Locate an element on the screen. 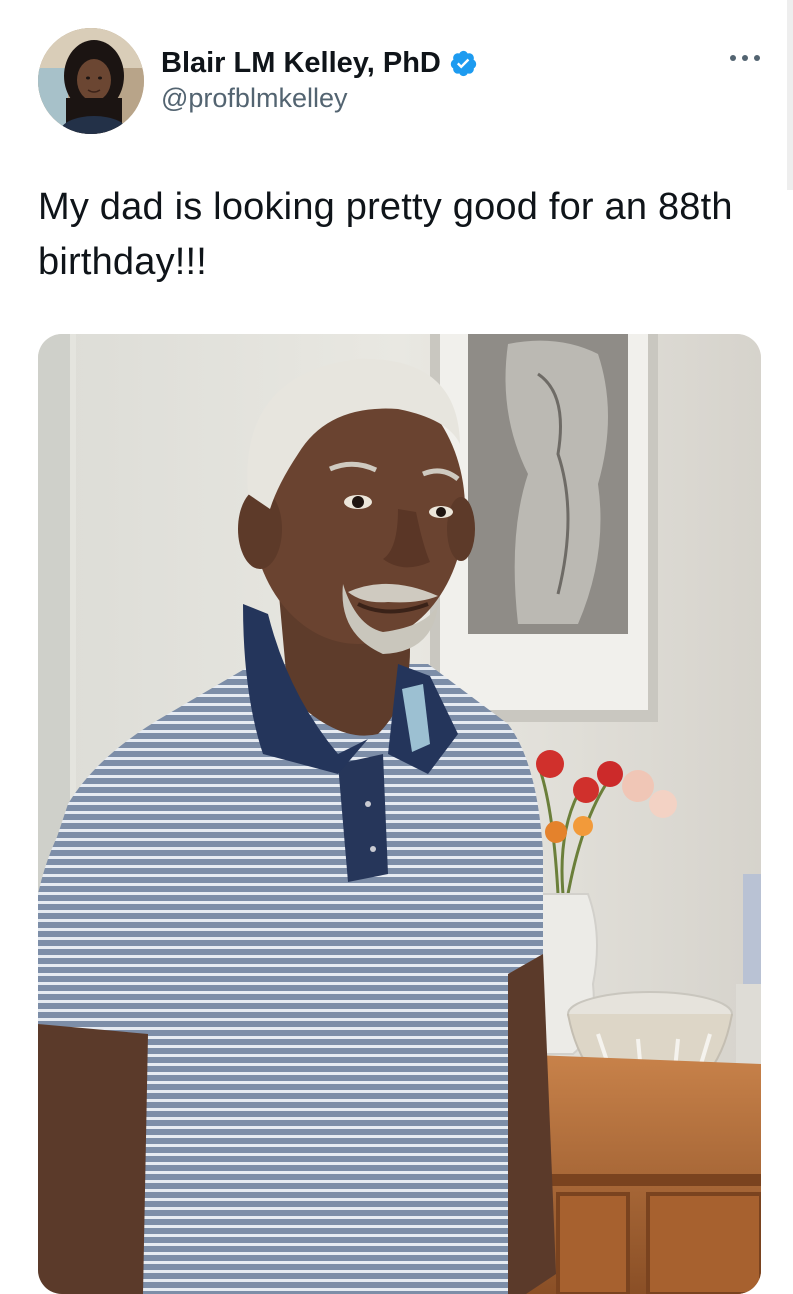 Image resolution: width=793 pixels, height=1294 pixels. verified-badge-icon is located at coordinates (463, 63).